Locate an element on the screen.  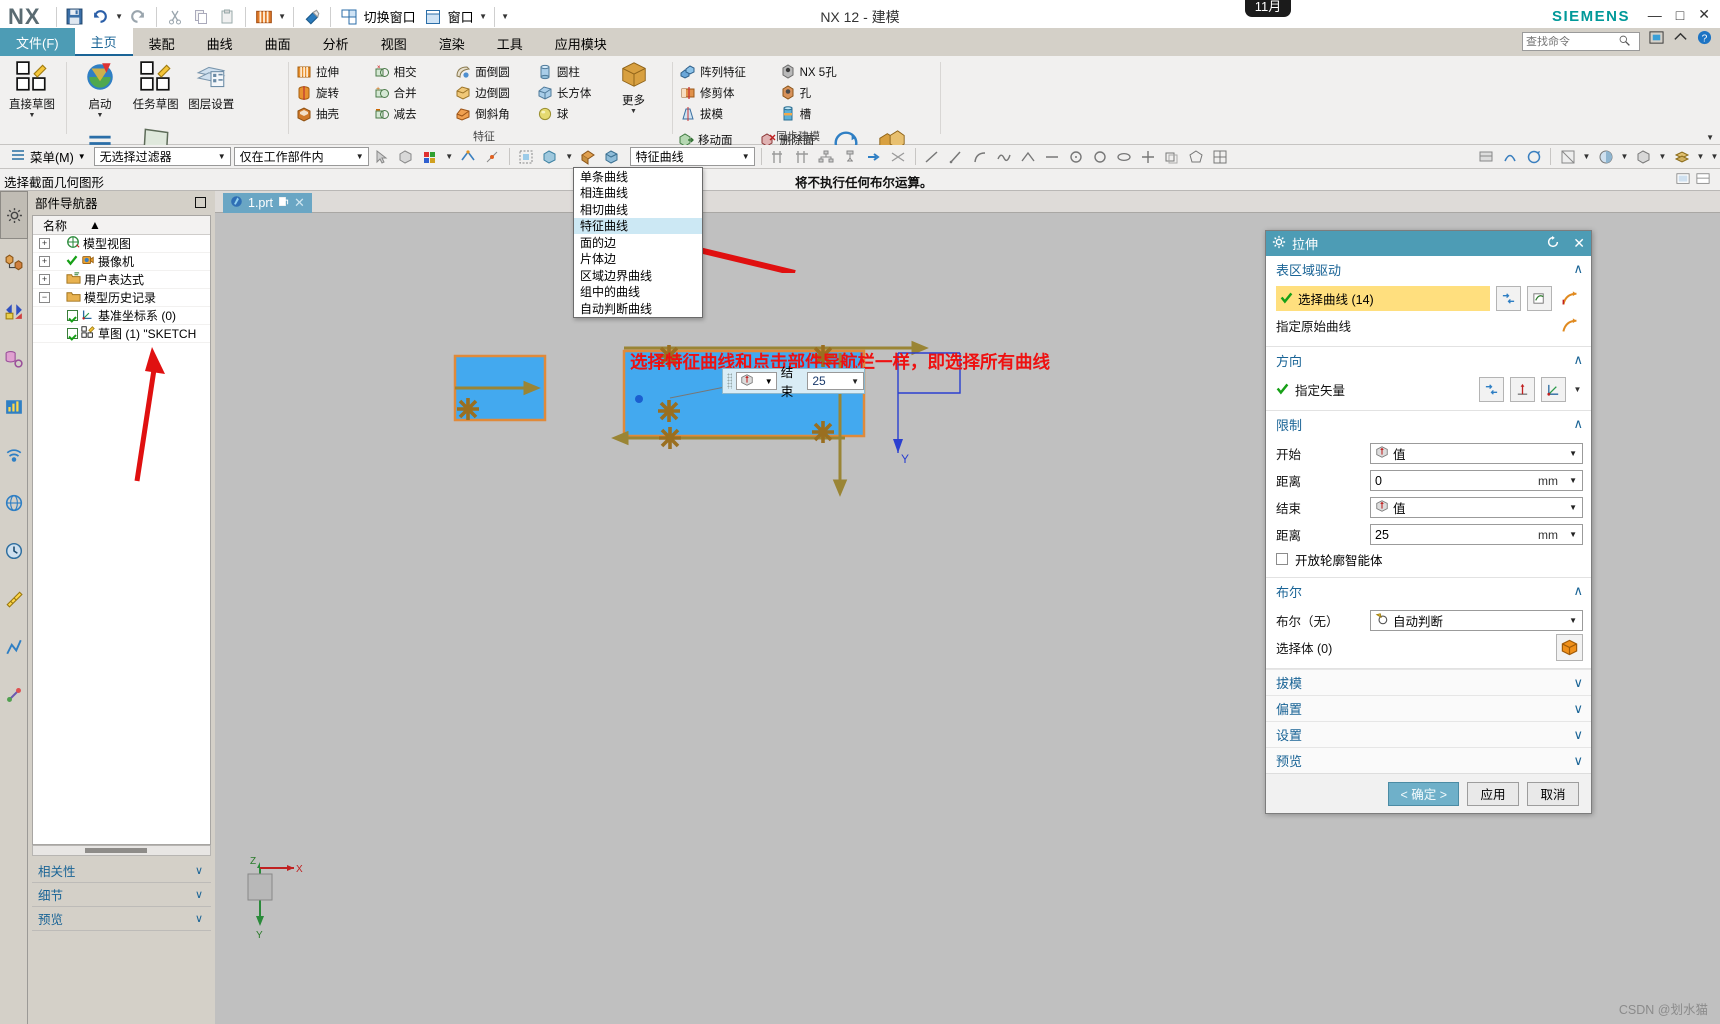
select-face-icon is located at coordinates (406, 157).